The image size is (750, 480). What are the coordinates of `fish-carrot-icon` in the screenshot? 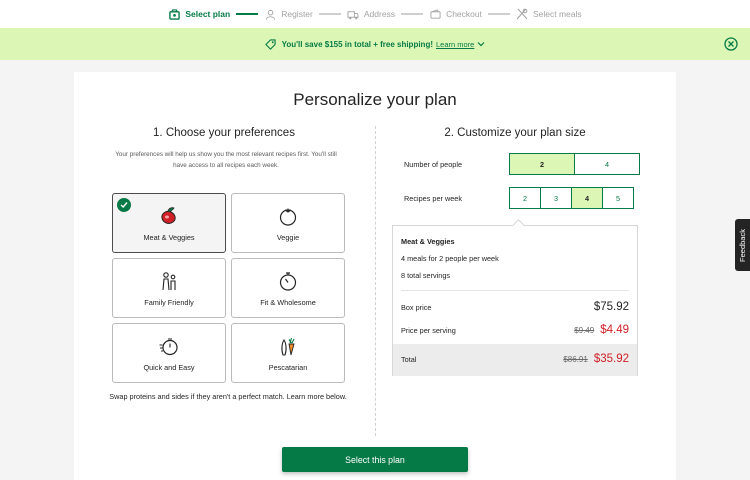 It's located at (288, 346).